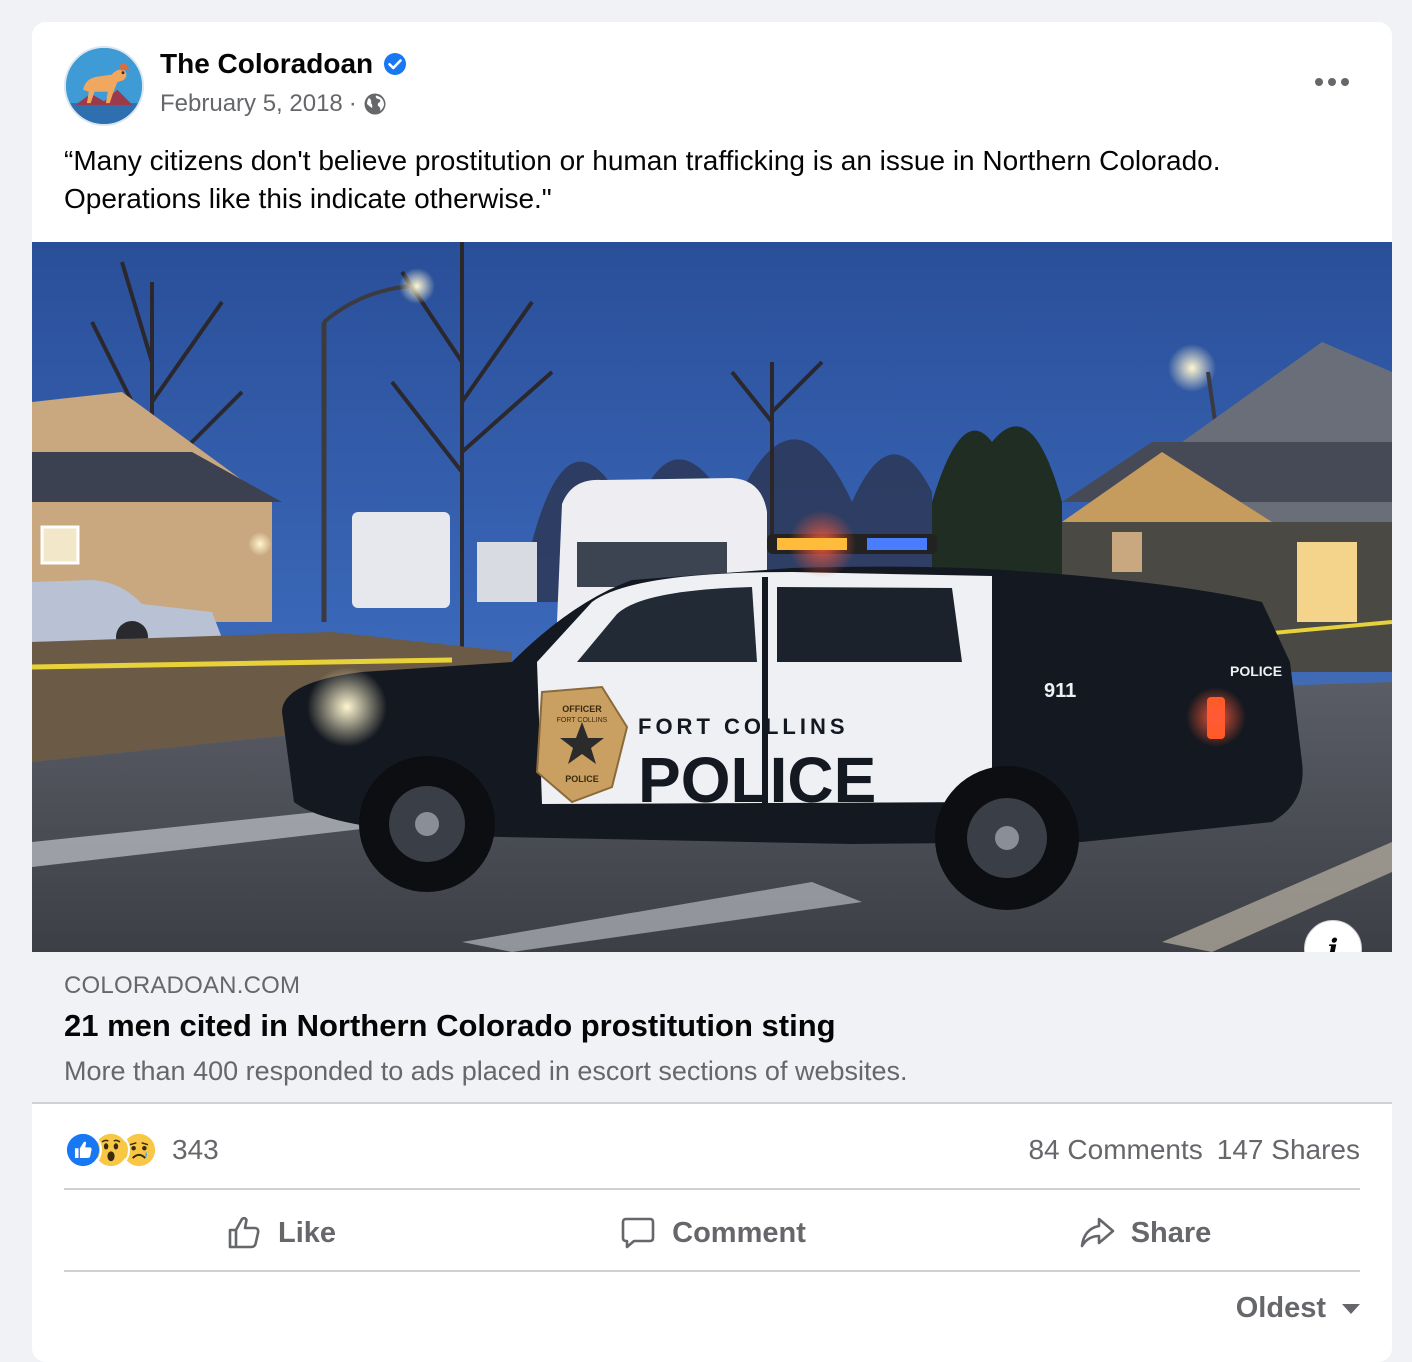 The height and width of the screenshot is (1362, 1412). Describe the element at coordinates (582, 779) in the screenshot. I see `badge-bottom-text: POLICE` at that location.